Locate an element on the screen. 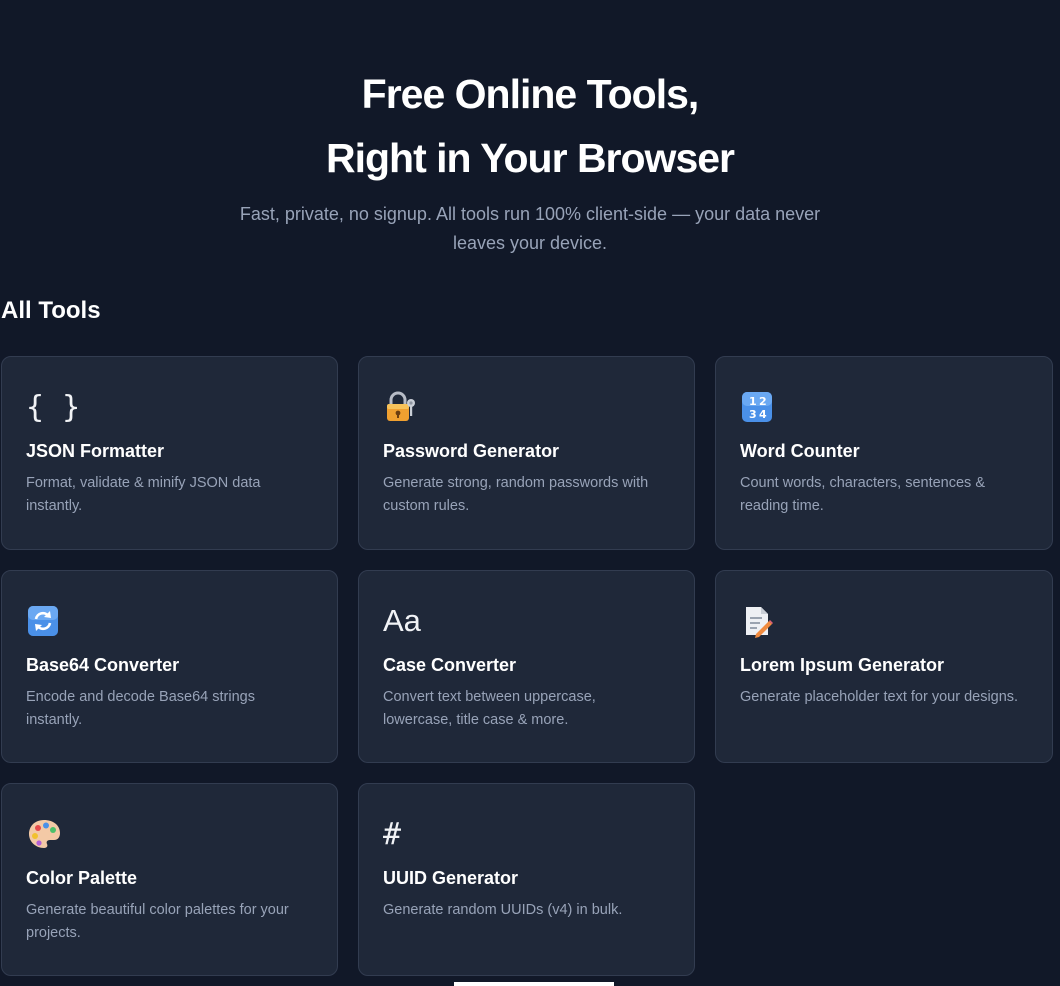  tool-title: Case Converter is located at coordinates (450, 665).